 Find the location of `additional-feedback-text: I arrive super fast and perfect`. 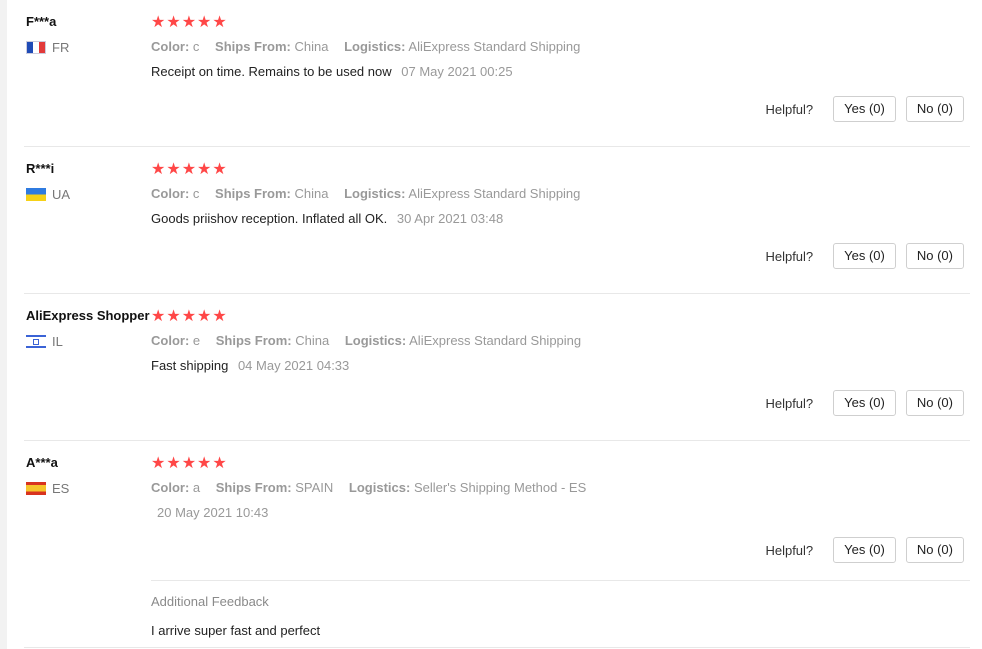

additional-feedback-text: I arrive super fast and perfect is located at coordinates (236, 630).